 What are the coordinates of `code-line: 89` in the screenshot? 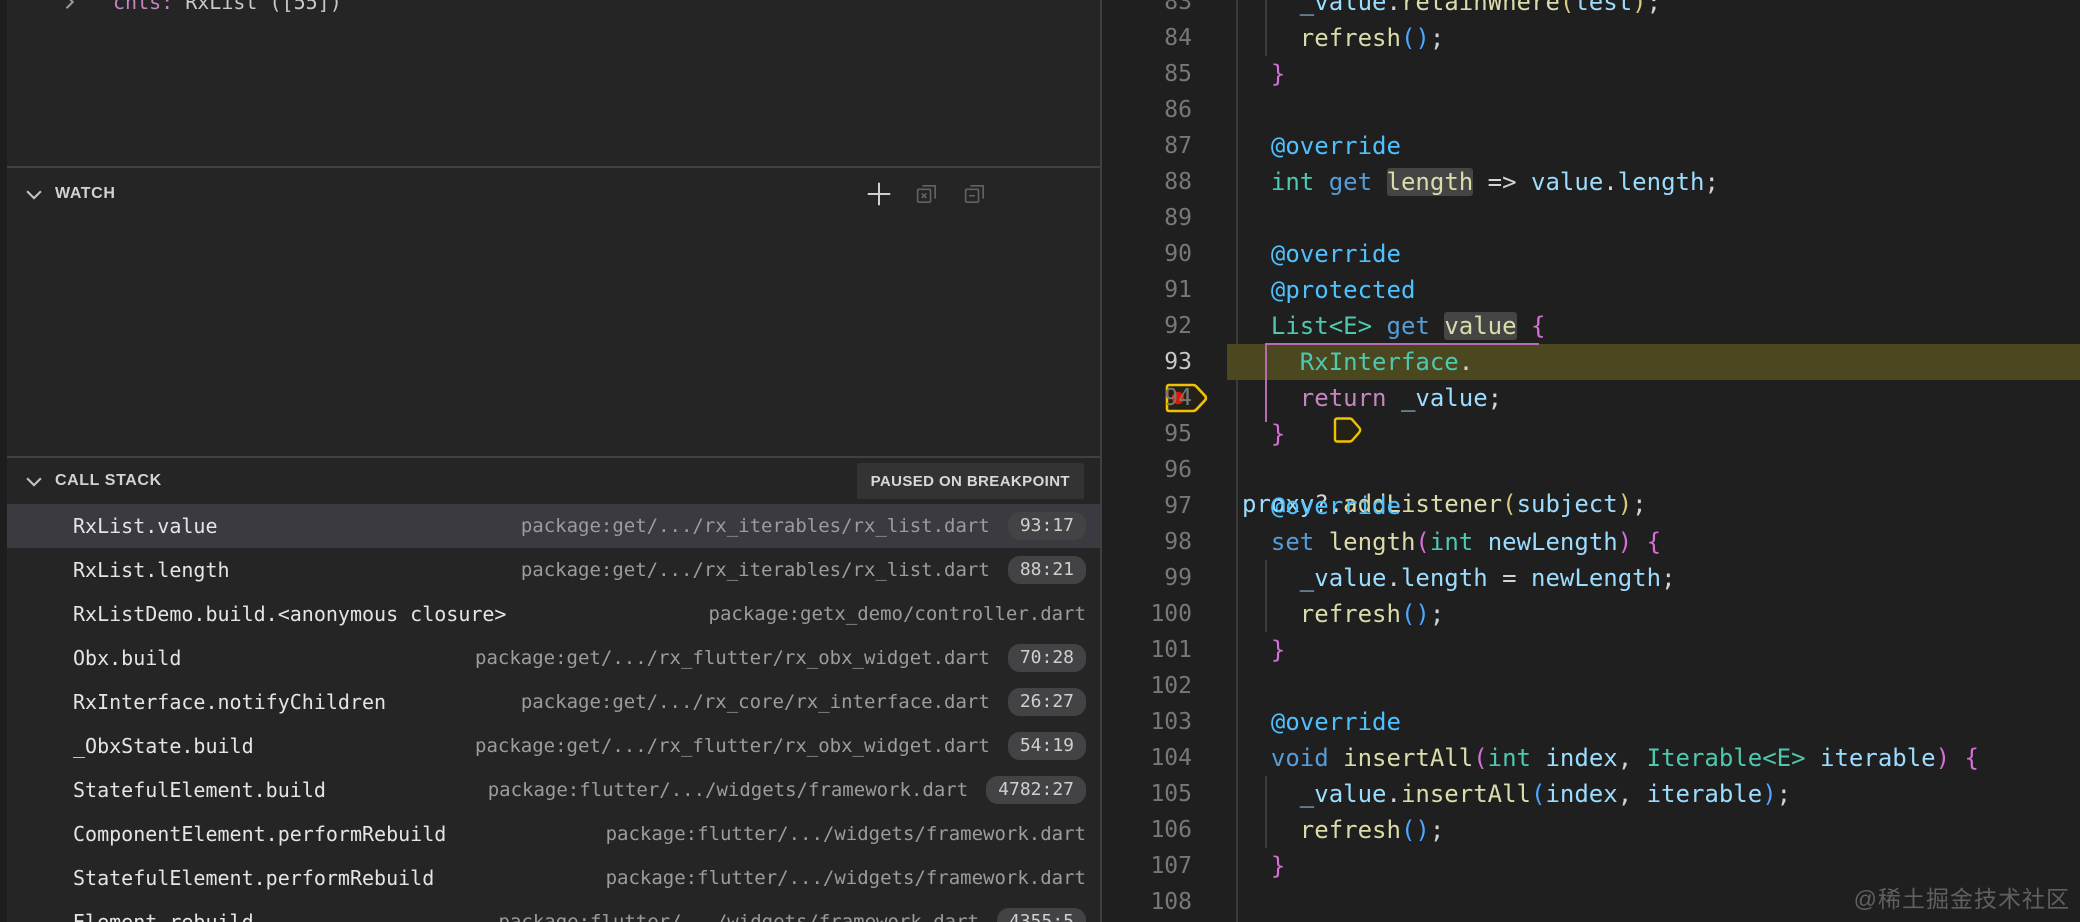 It's located at (1591, 218).